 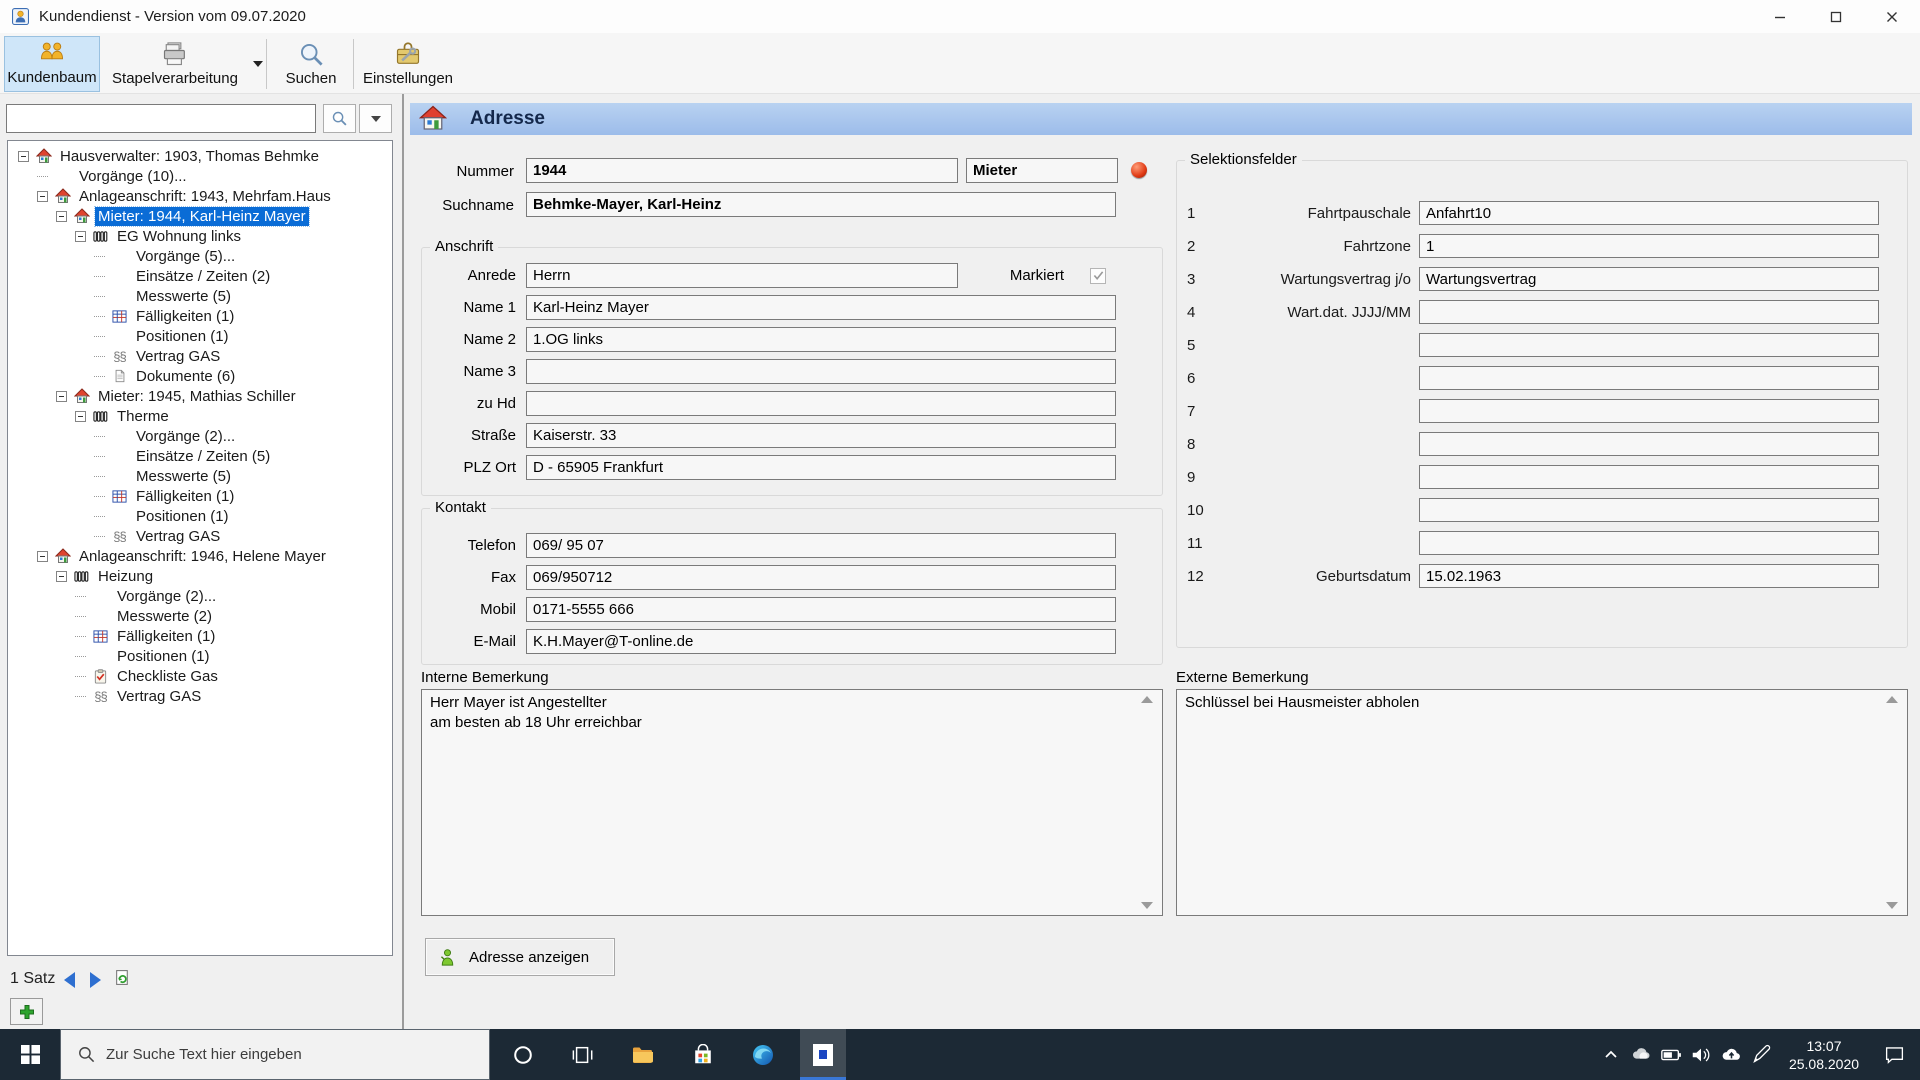 I want to click on tree-item: Messwerte (2), so click(x=200, y=616).